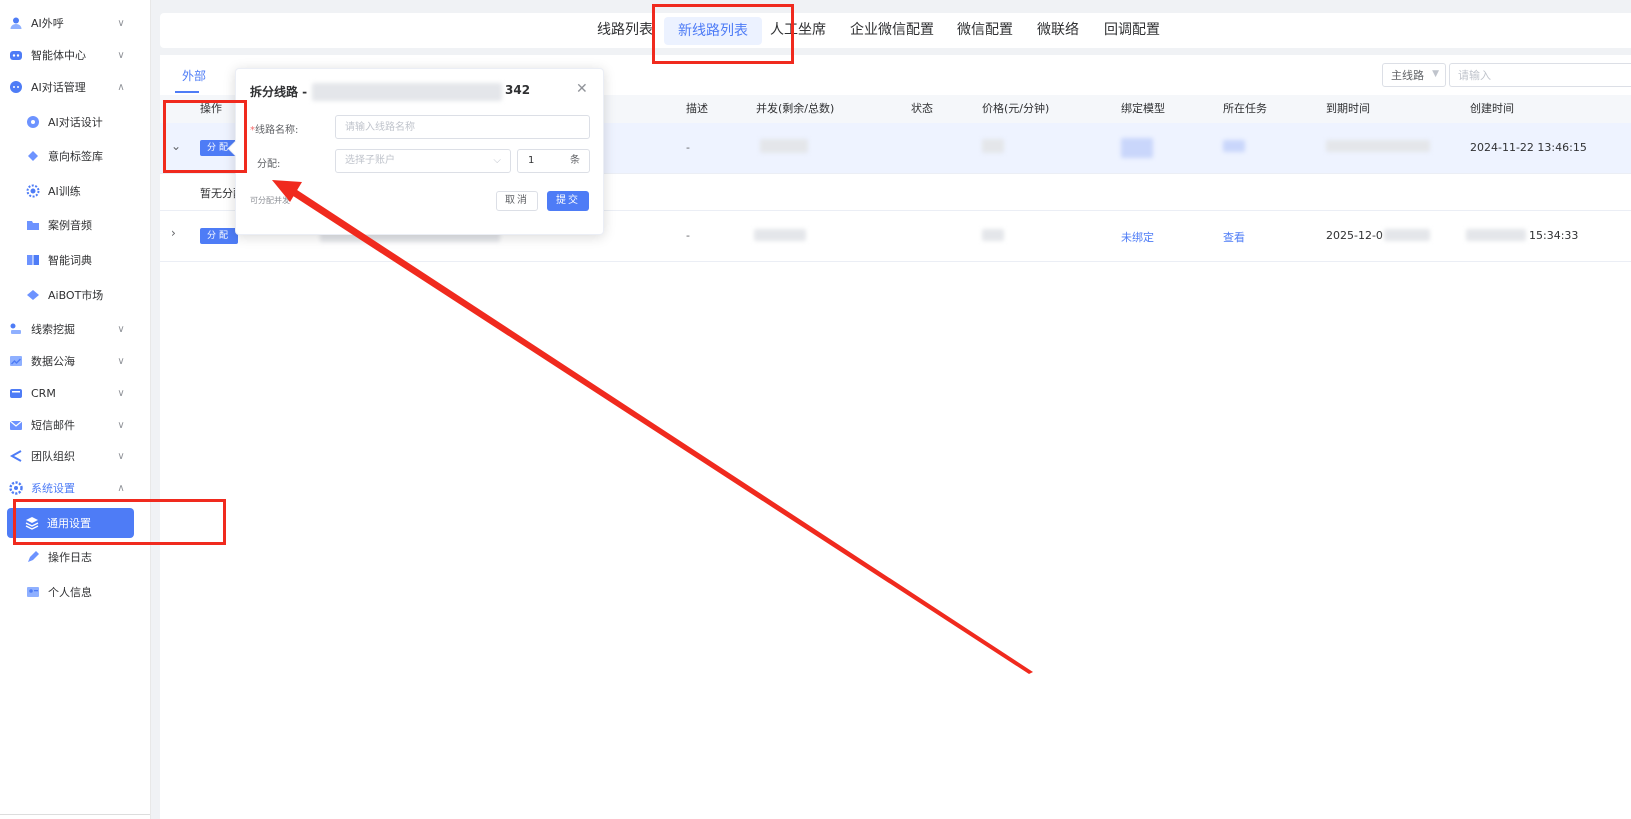  What do you see at coordinates (795, 108) in the screenshot?
I see `th-concurrency: 并发(剩余/总数)` at bounding box center [795, 108].